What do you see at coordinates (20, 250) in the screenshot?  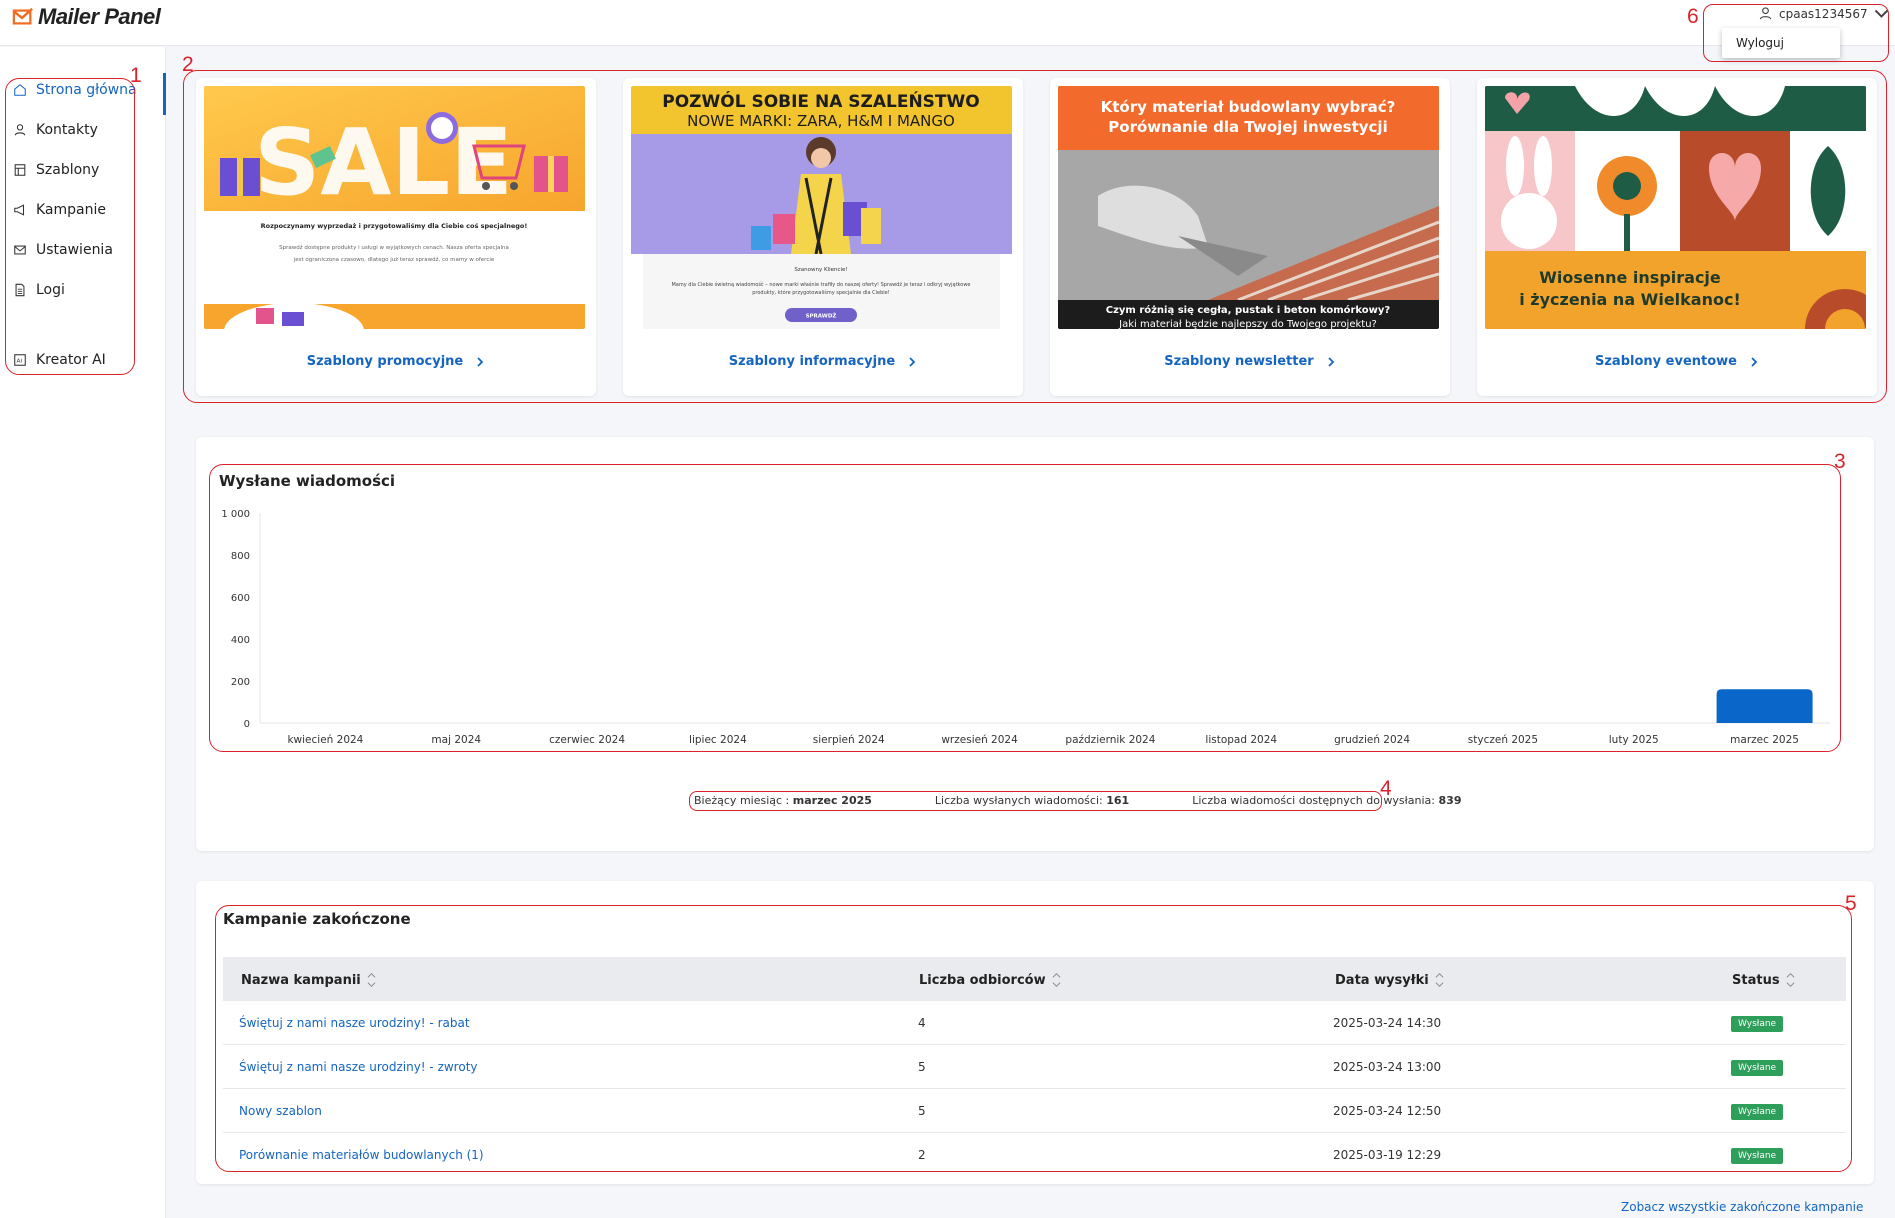 I see `mail-icon` at bounding box center [20, 250].